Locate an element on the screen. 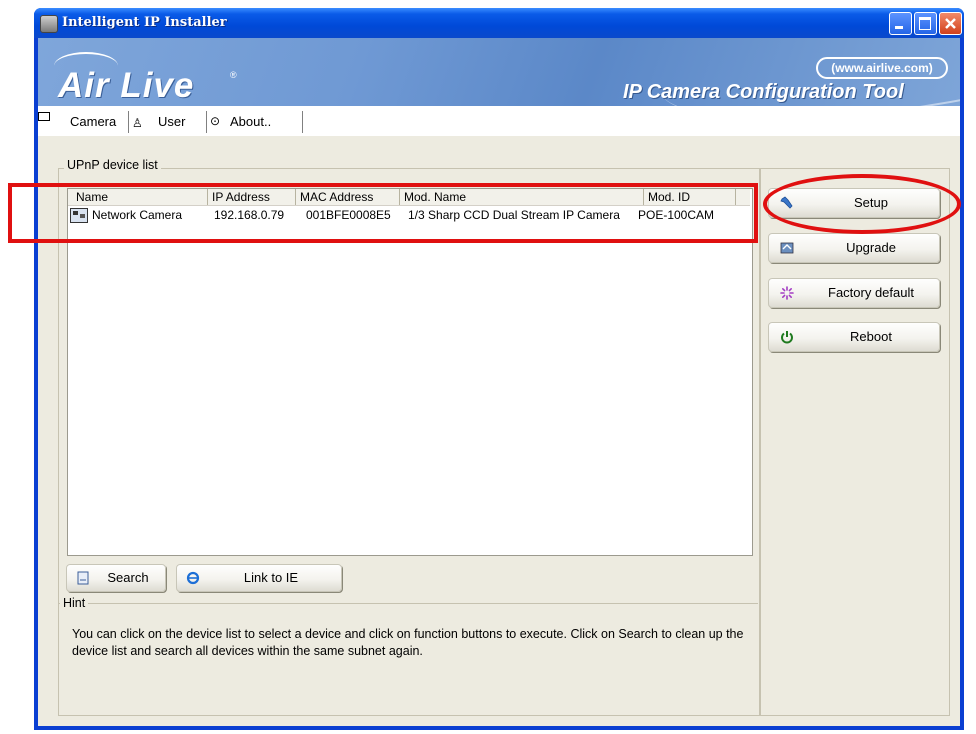 This screenshot has width=976, height=734. upgrade-button: Upgrade is located at coordinates (854, 248).